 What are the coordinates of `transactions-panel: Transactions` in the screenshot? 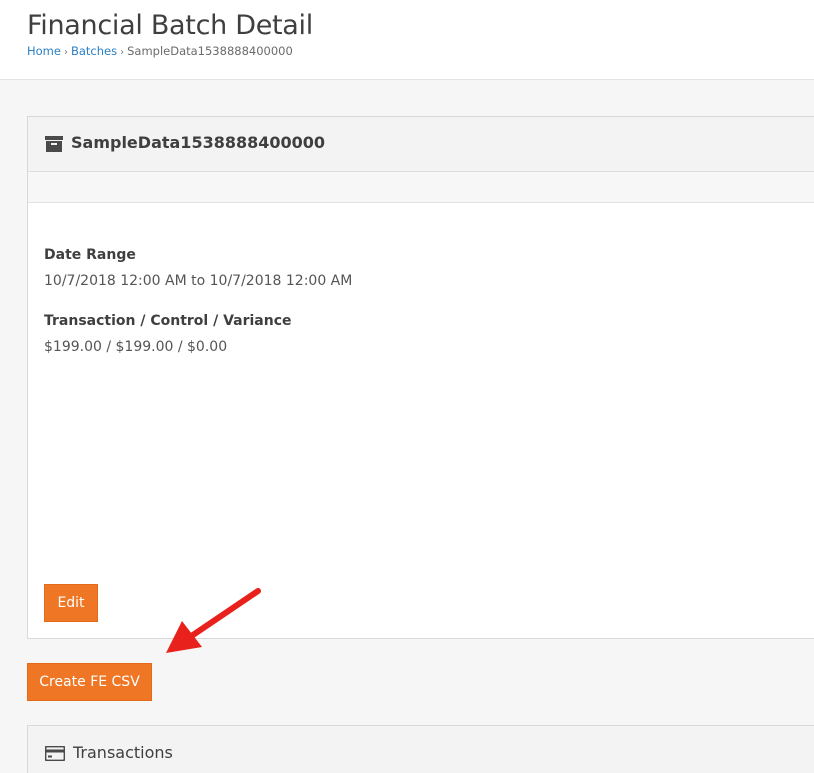 It's located at (420, 749).